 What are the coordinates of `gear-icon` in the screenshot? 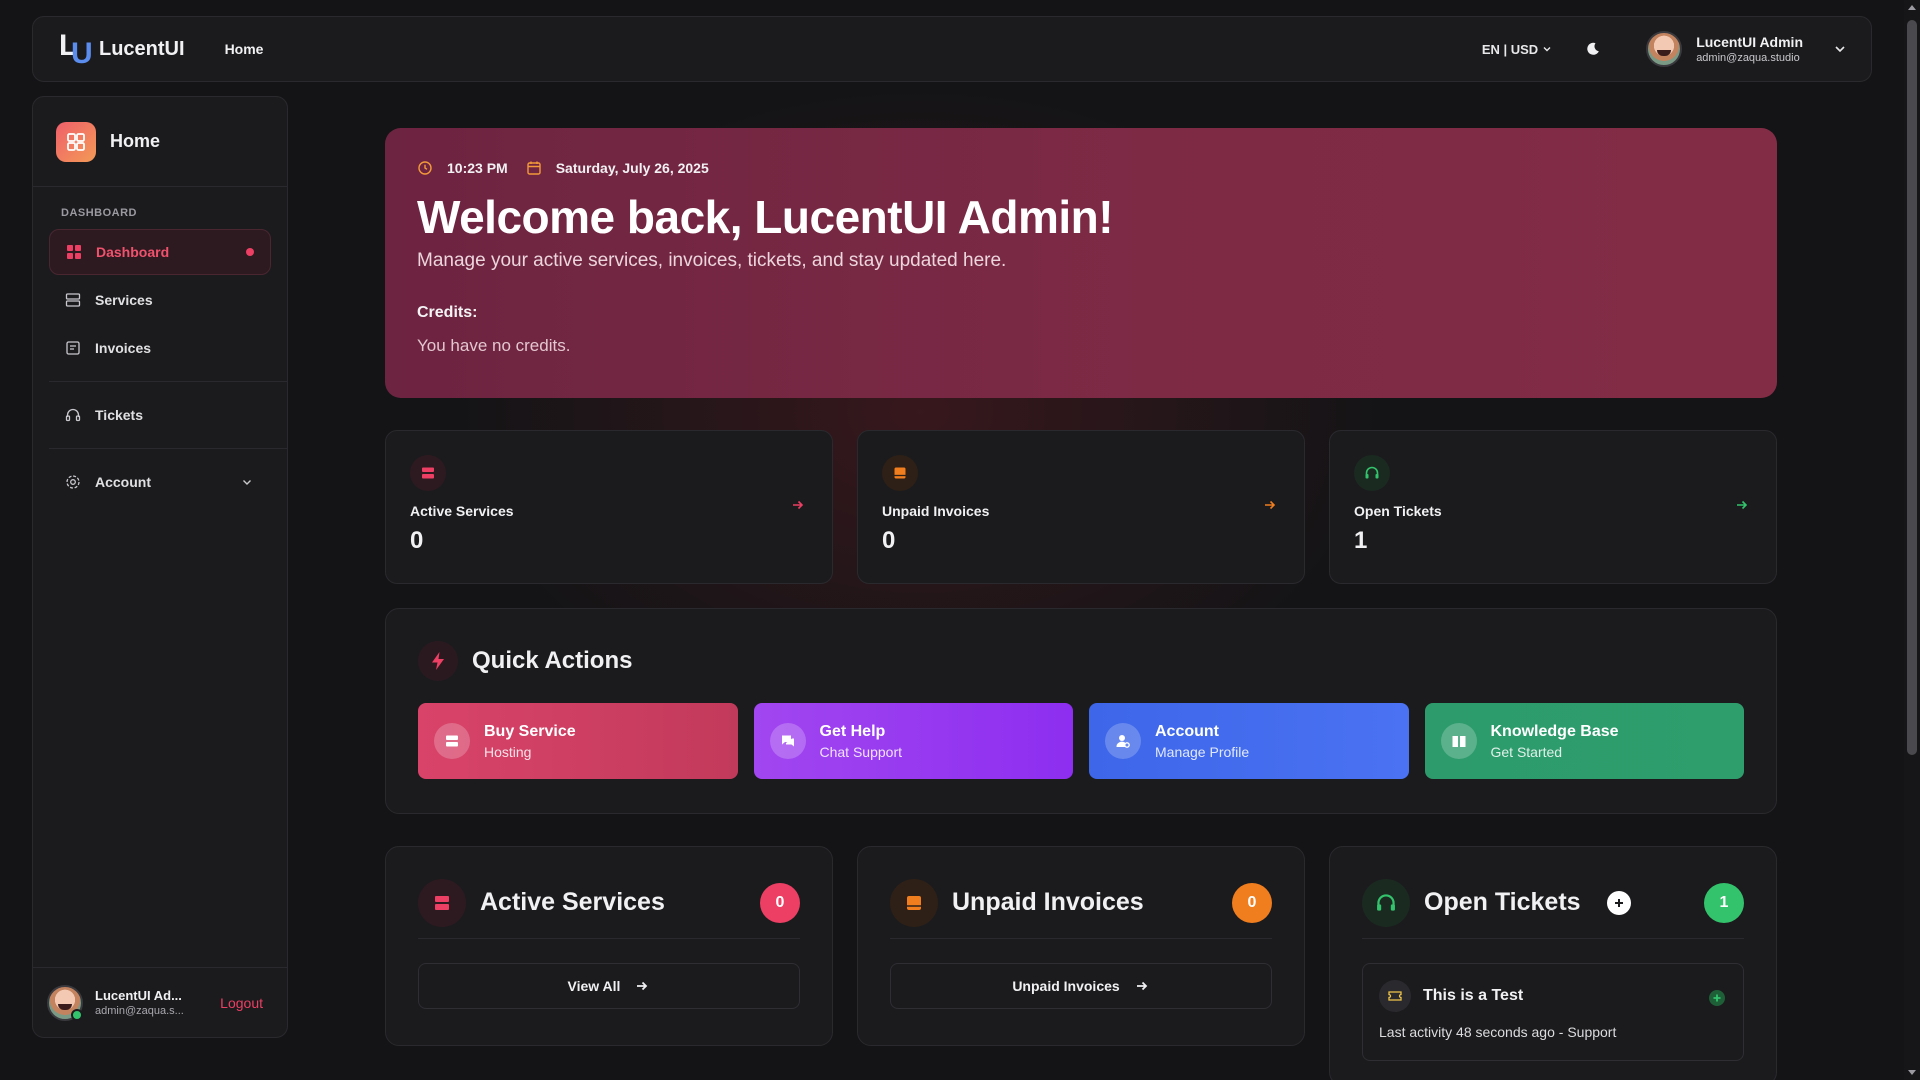 It's located at (73, 482).